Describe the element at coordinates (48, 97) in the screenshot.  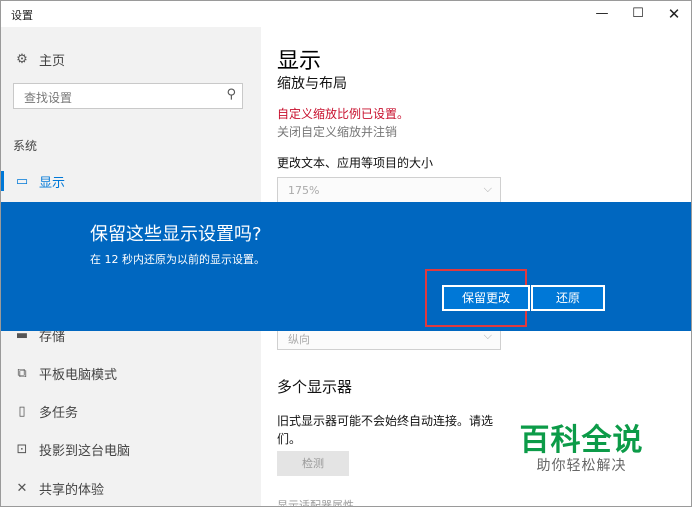
I see `search-input: 查找设置` at that location.